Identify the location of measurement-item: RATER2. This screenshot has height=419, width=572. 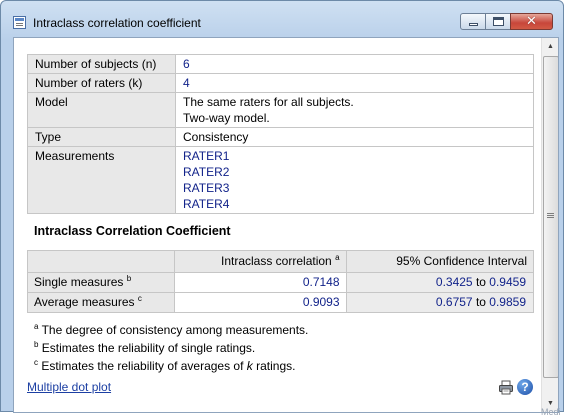
(206, 172).